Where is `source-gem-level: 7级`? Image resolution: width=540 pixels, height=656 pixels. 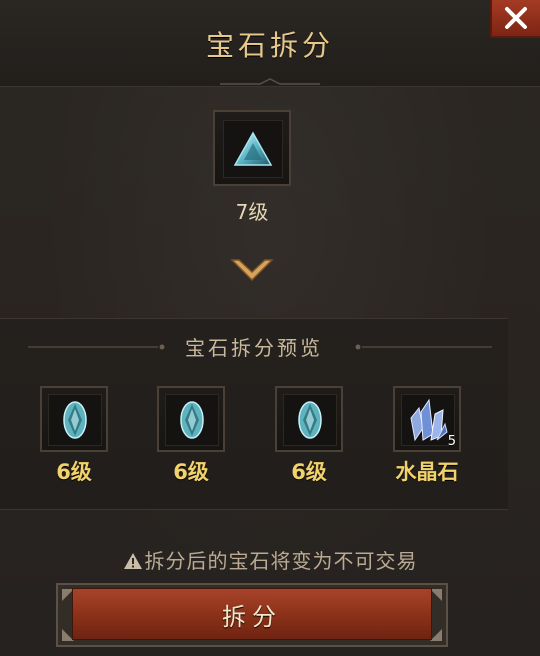 source-gem-level: 7级 is located at coordinates (252, 212).